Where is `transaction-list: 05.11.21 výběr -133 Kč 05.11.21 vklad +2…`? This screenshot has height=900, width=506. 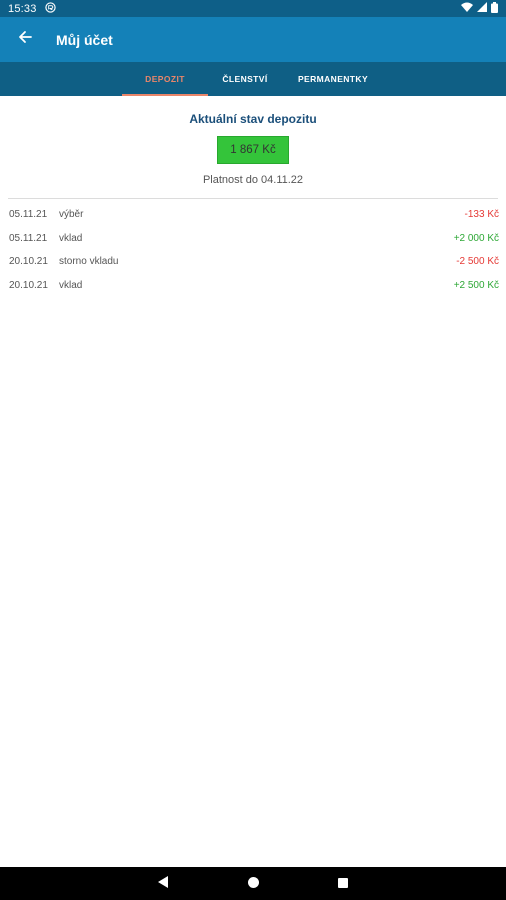 transaction-list: 05.11.21 výběr -133 Kč 05.11.21 vklad +2… is located at coordinates (253, 250).